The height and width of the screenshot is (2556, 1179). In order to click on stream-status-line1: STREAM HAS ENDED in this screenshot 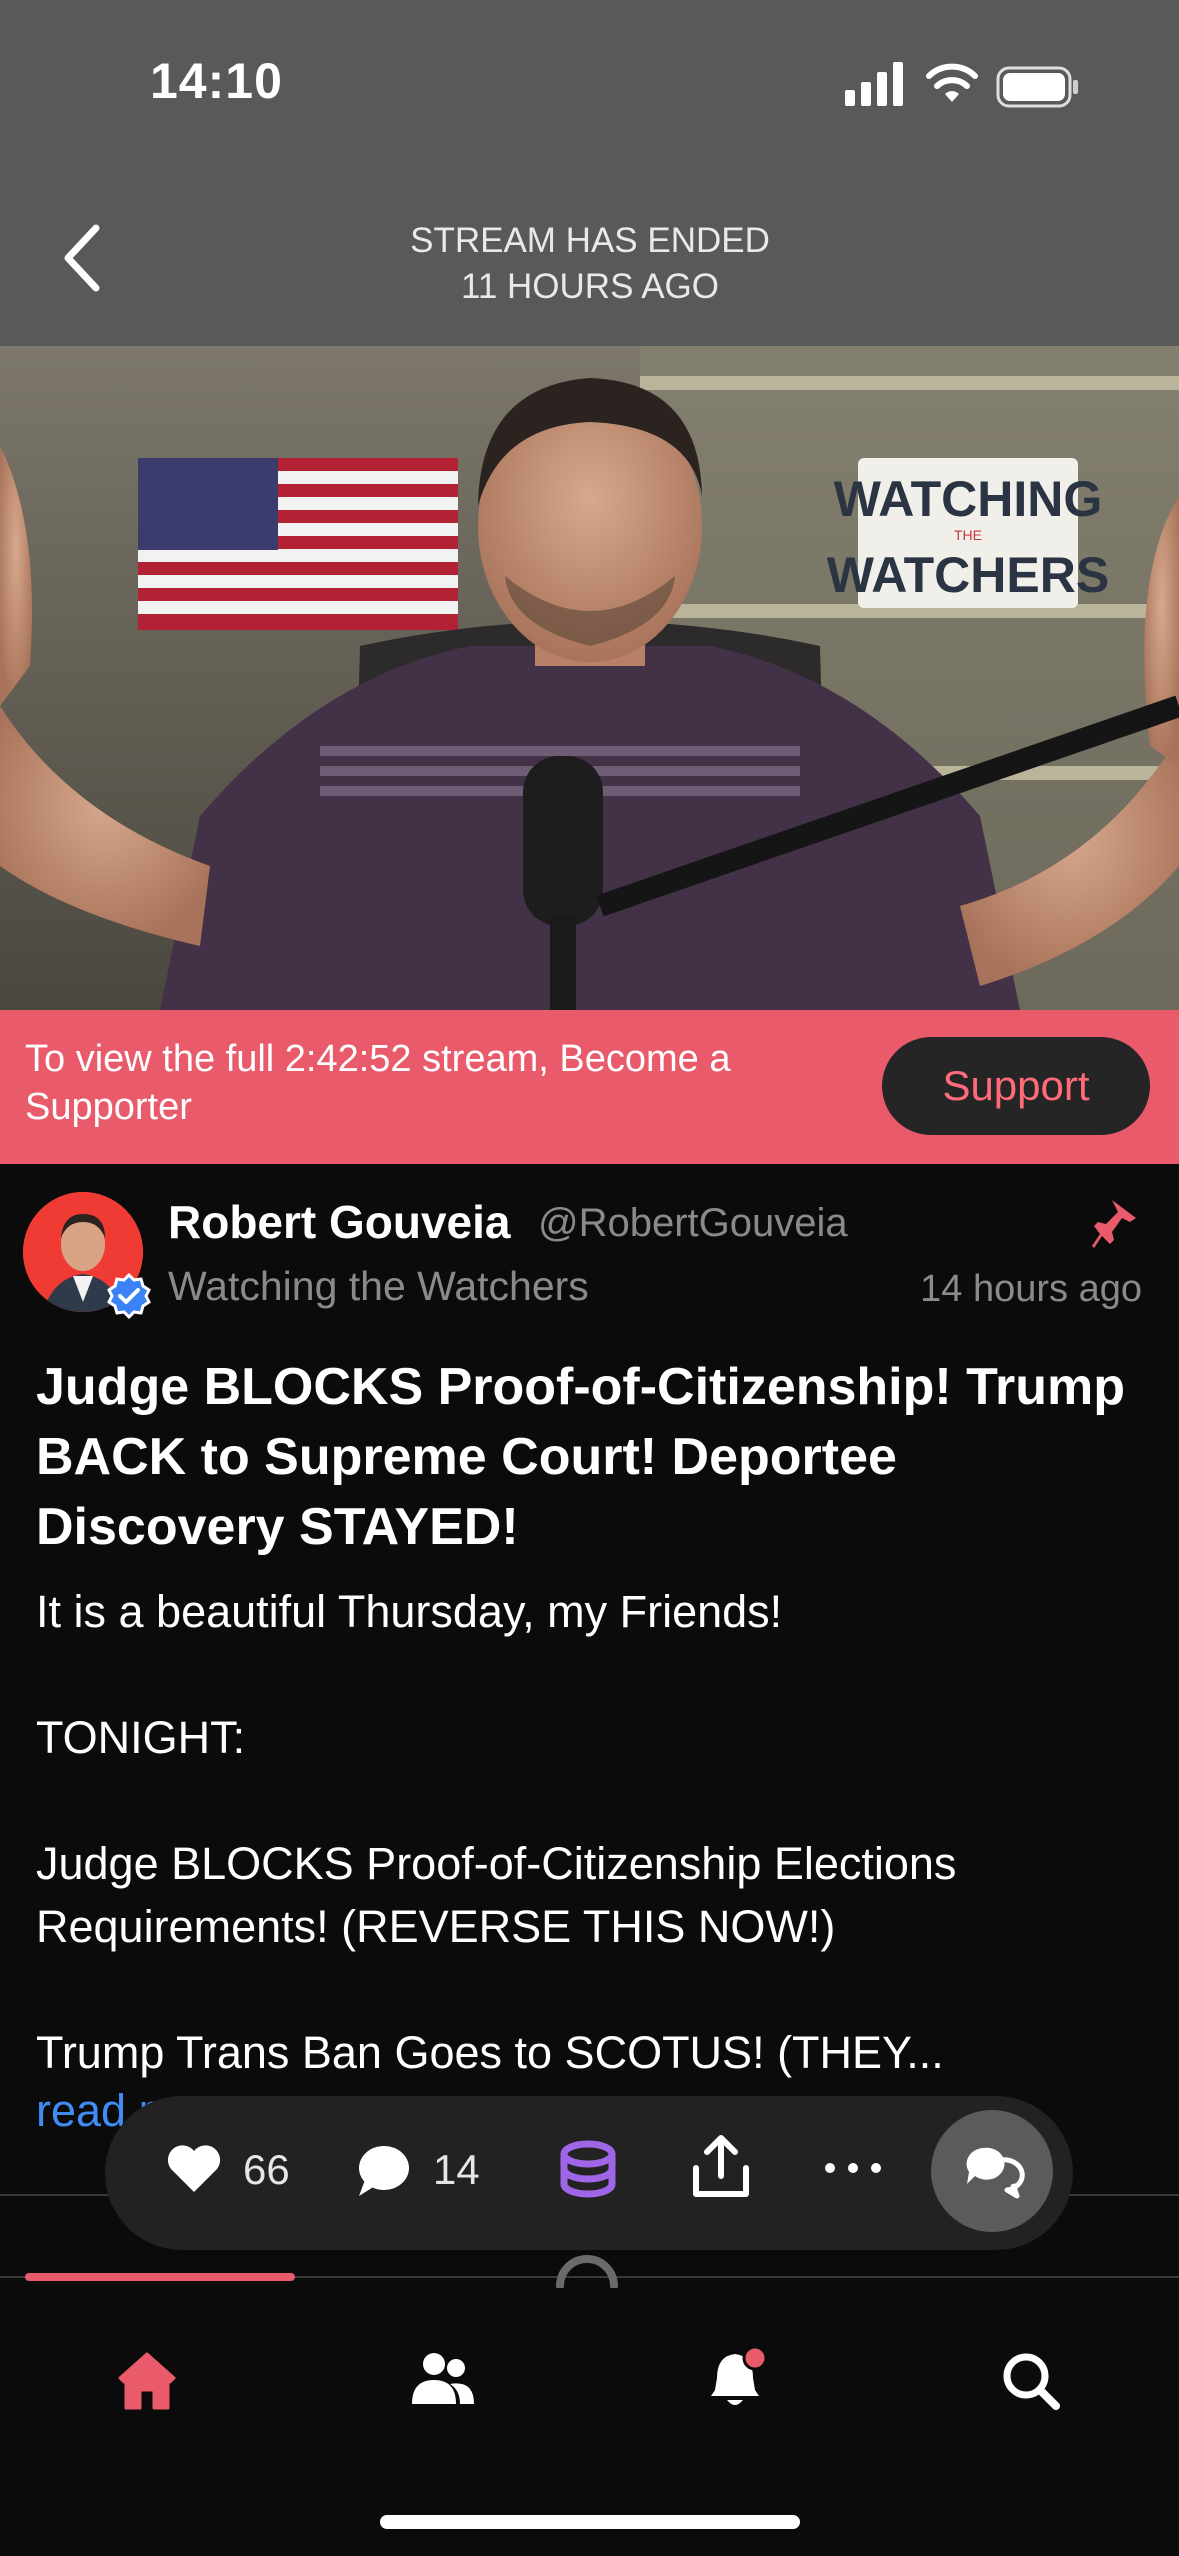, I will do `click(590, 240)`.